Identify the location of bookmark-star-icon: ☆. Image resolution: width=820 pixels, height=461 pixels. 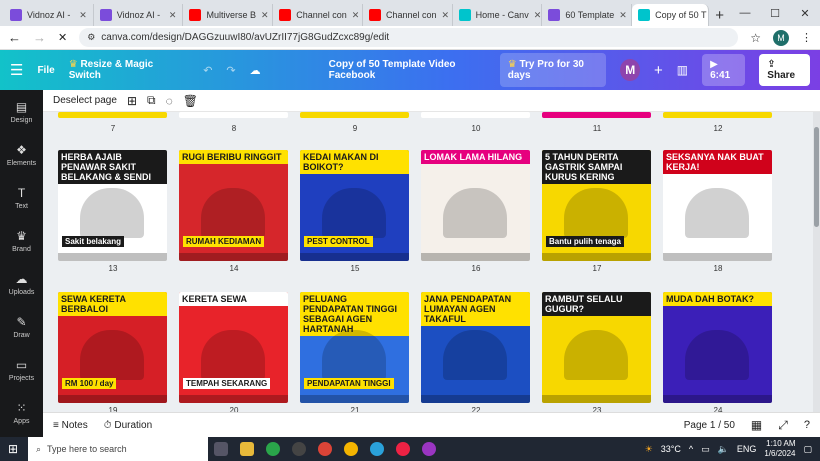
(755, 38).